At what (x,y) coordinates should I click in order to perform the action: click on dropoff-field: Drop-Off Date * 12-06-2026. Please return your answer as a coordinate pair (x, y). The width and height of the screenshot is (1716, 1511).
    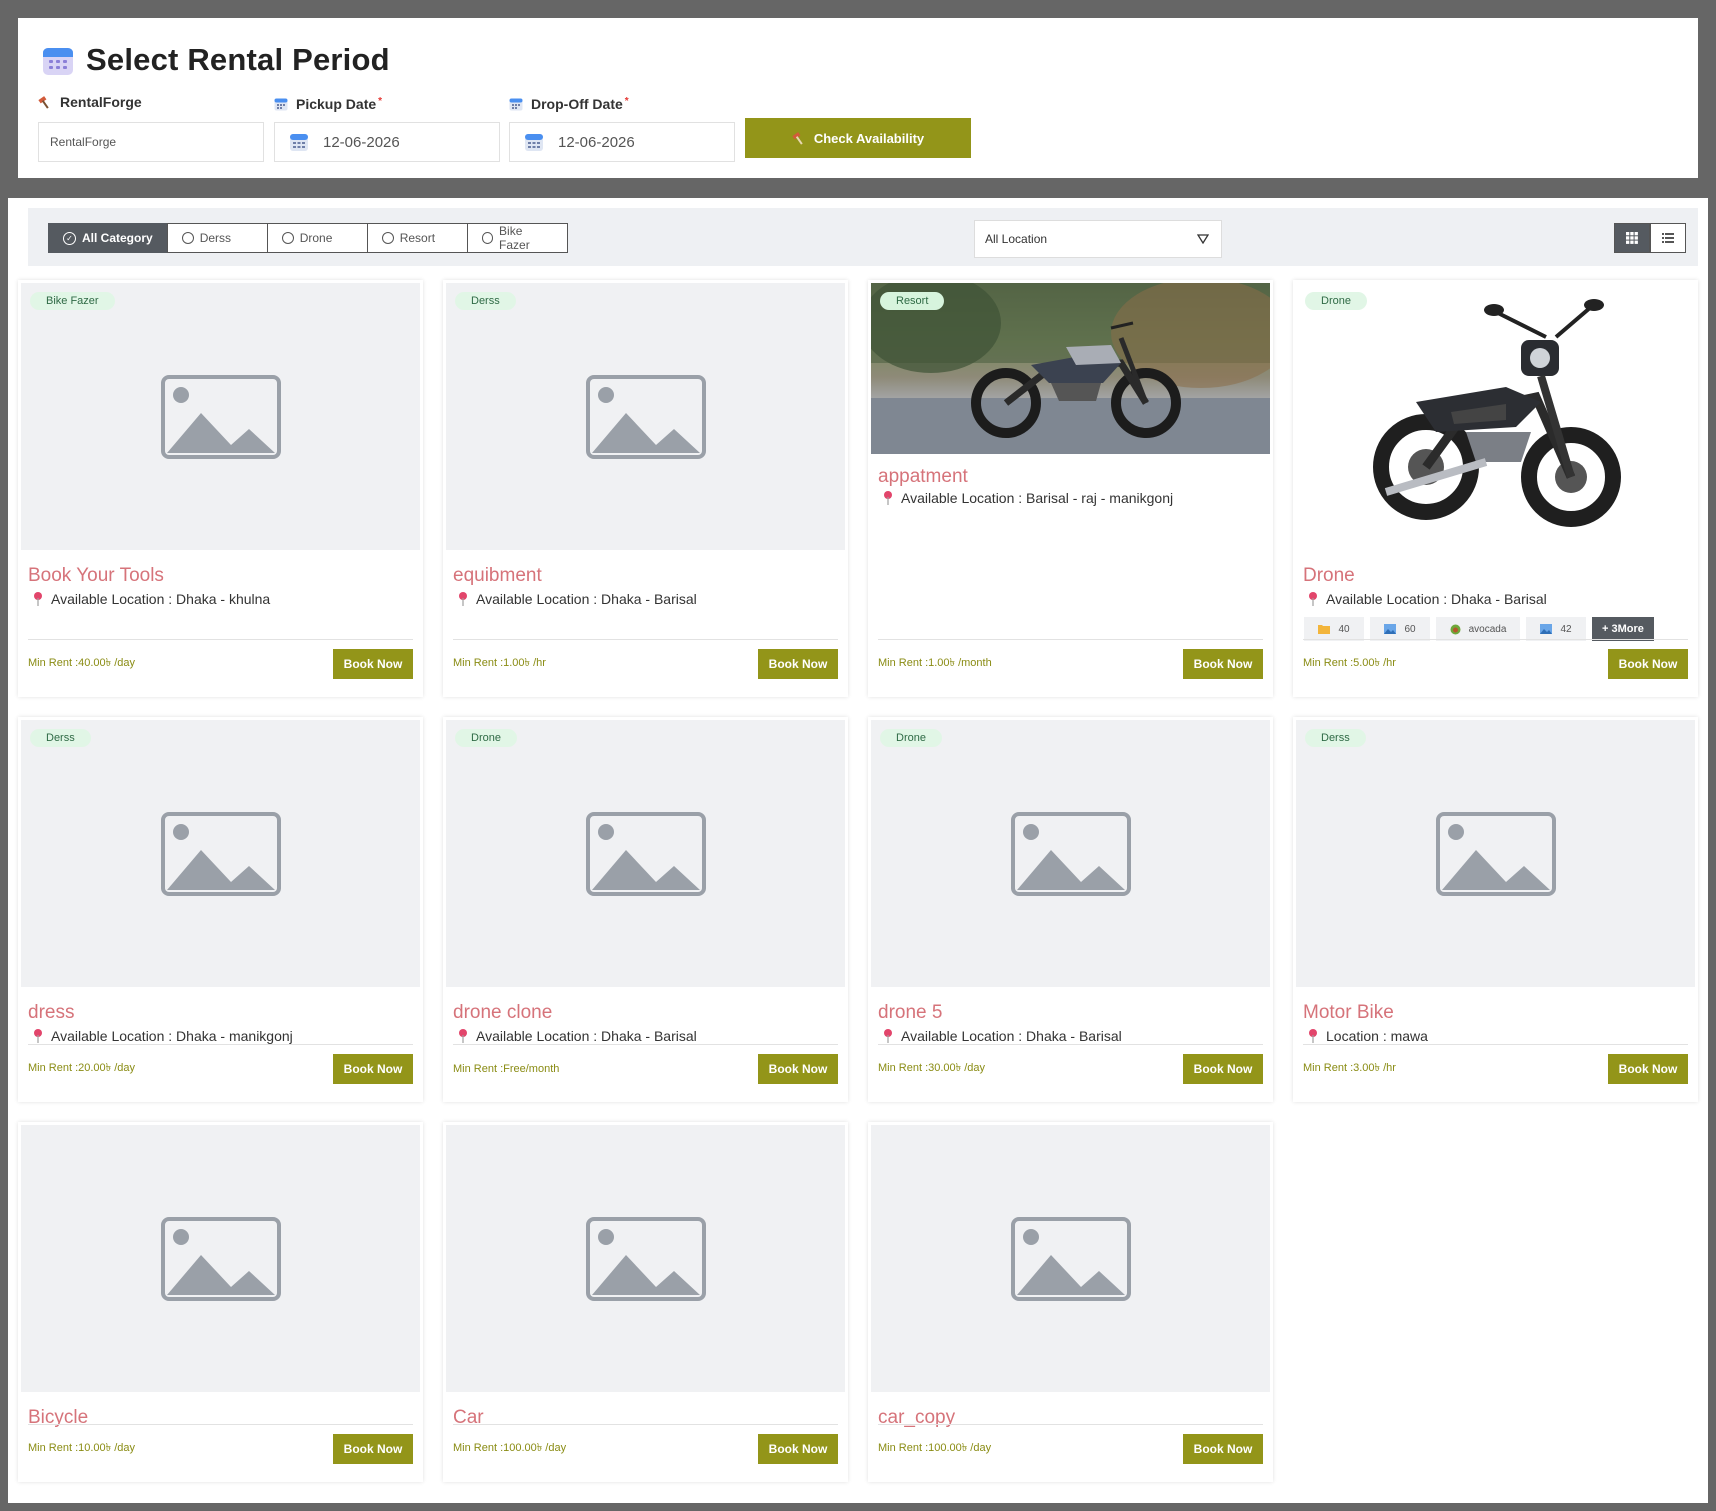
    Looking at the image, I should click on (622, 126).